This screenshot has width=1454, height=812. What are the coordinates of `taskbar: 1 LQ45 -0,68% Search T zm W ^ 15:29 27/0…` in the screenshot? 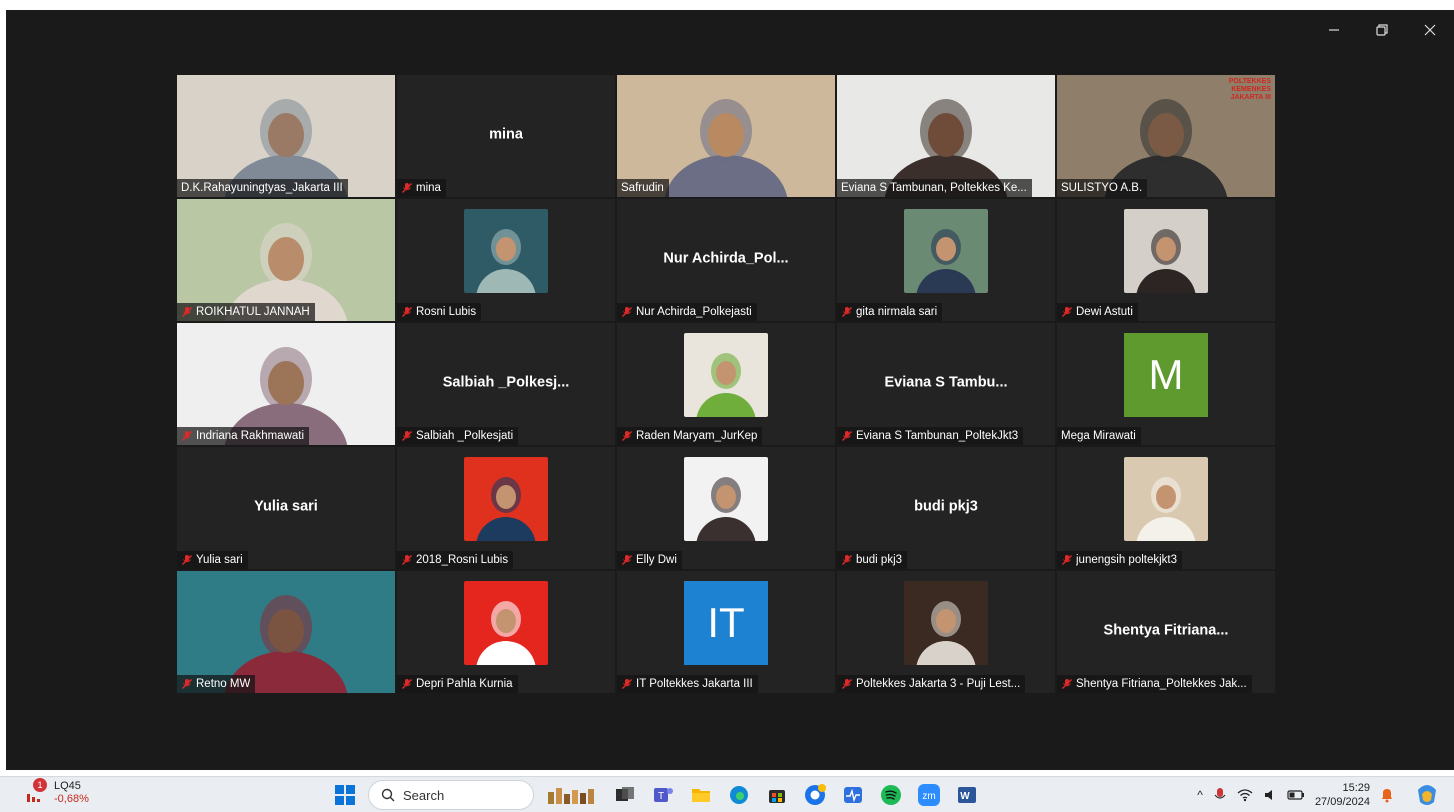 It's located at (727, 794).